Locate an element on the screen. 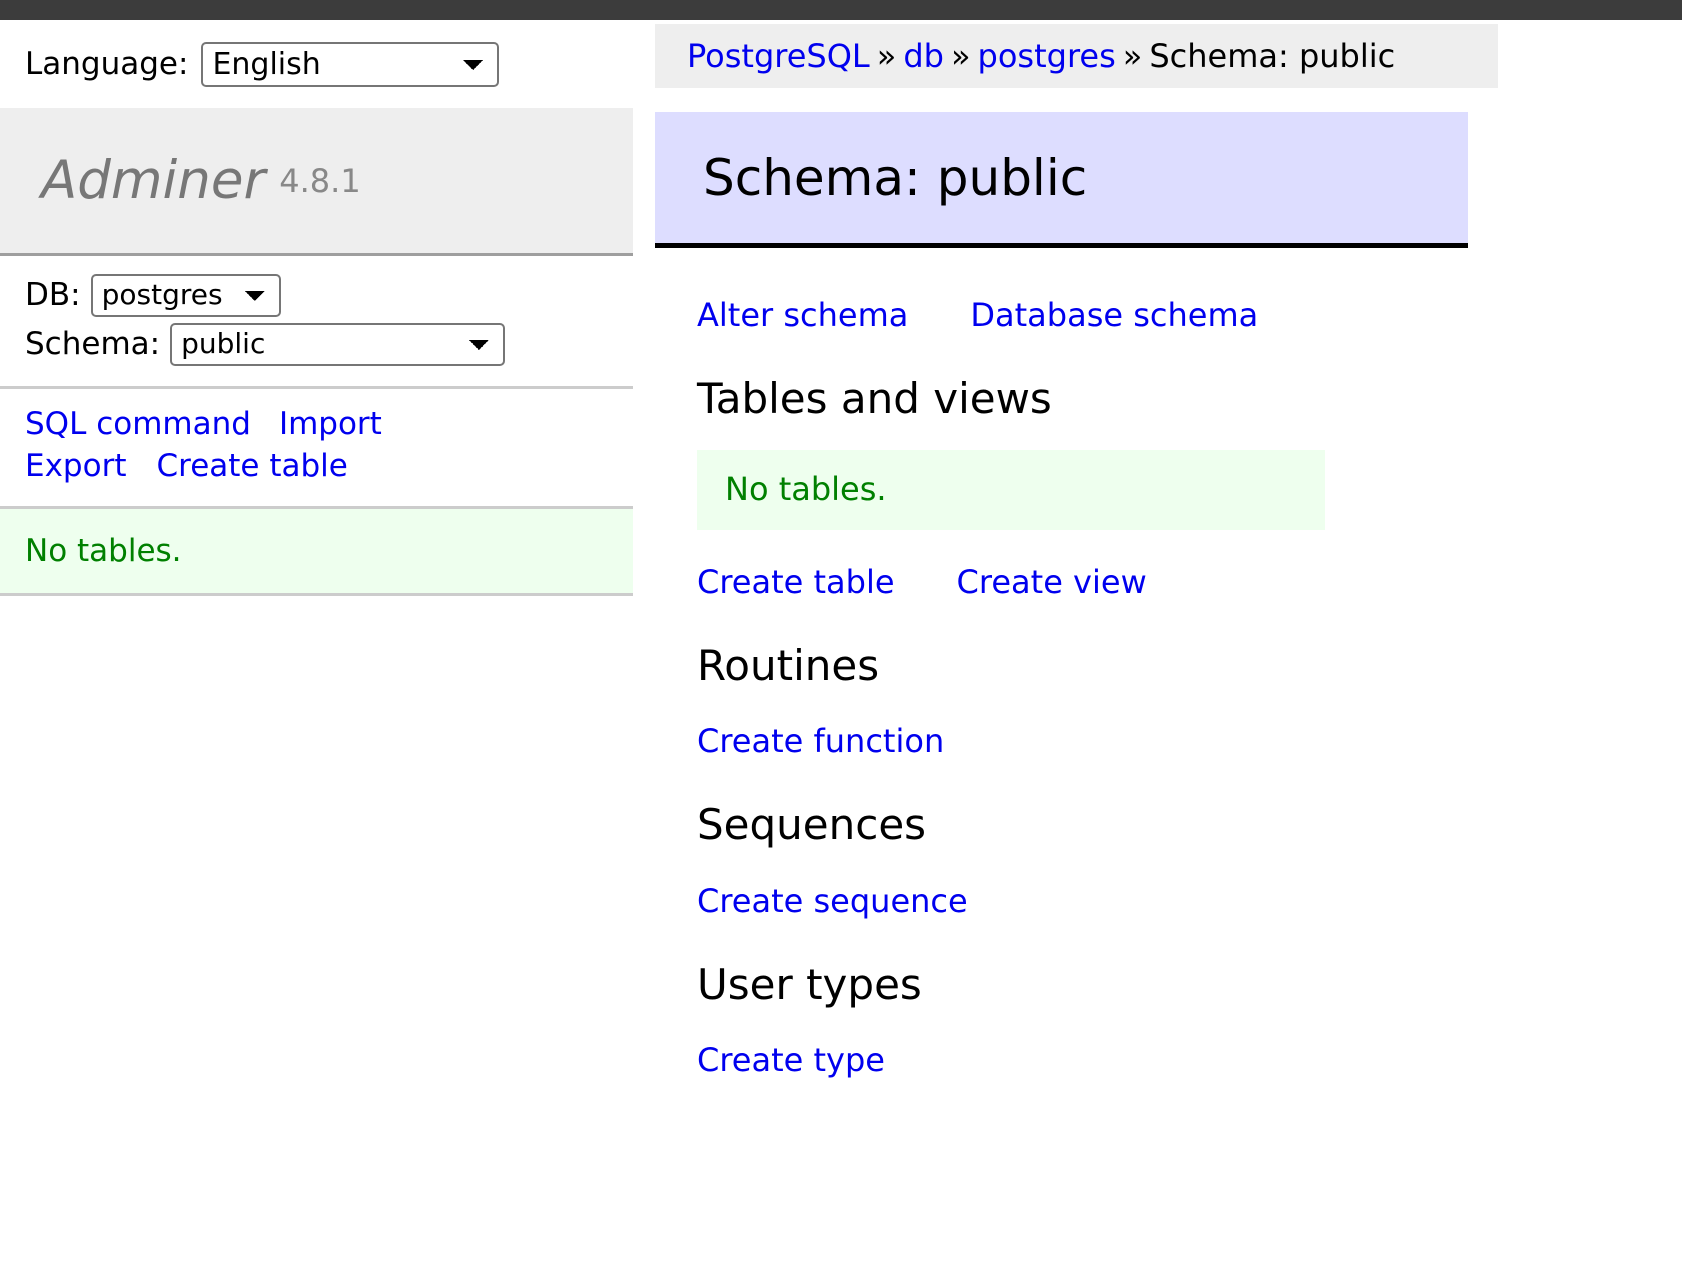 The width and height of the screenshot is (1682, 1265). link-create-view: Create view is located at coordinates (1052, 582).